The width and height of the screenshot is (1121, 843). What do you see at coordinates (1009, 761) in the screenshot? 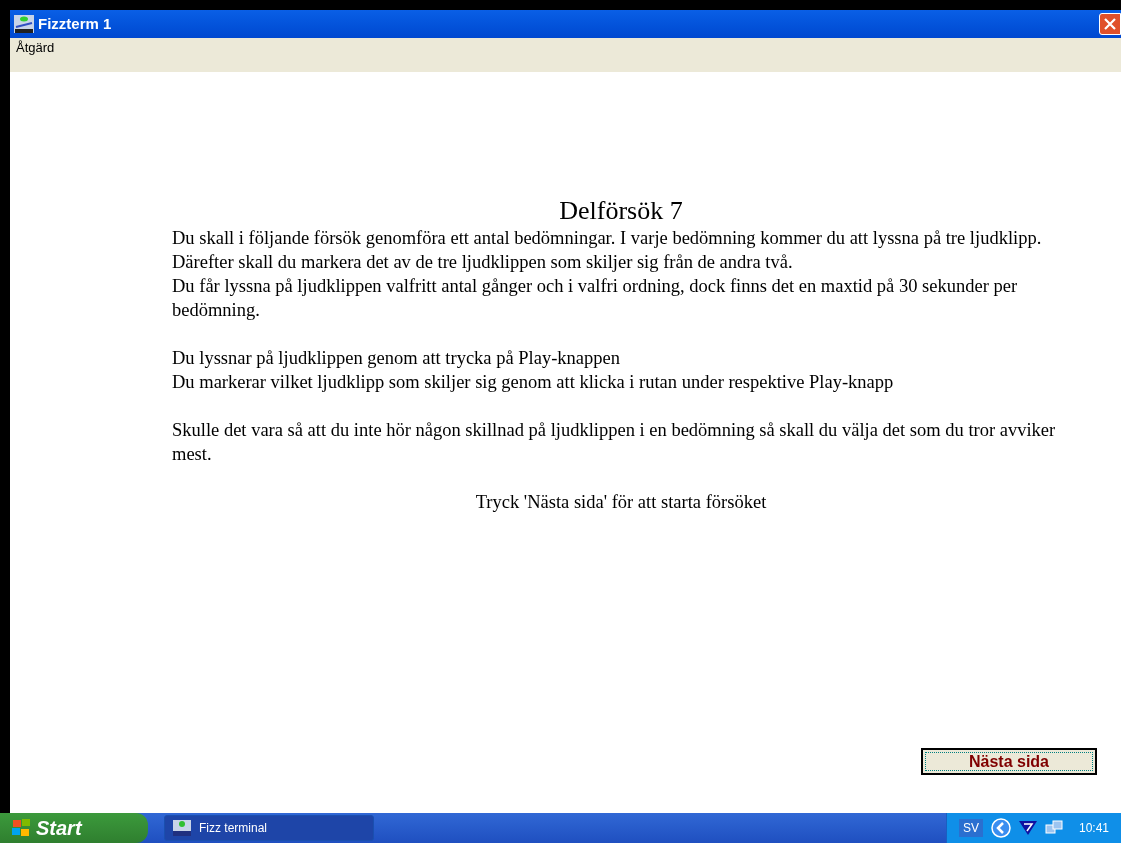
I see `next-page-button: Nästa sida` at bounding box center [1009, 761].